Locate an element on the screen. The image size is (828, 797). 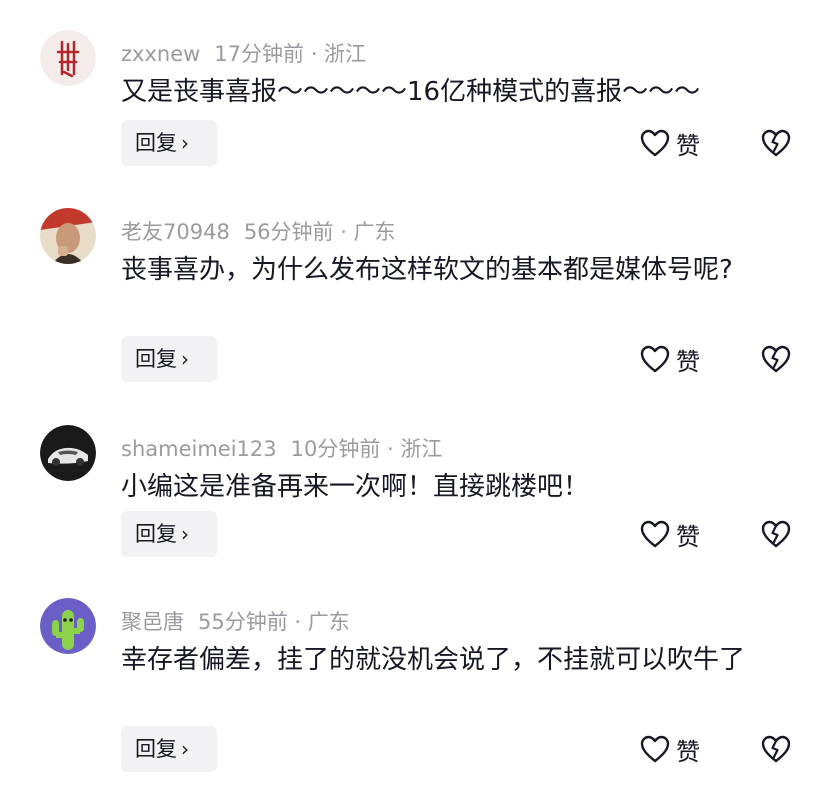
username: 聚邑唐 is located at coordinates (152, 622).